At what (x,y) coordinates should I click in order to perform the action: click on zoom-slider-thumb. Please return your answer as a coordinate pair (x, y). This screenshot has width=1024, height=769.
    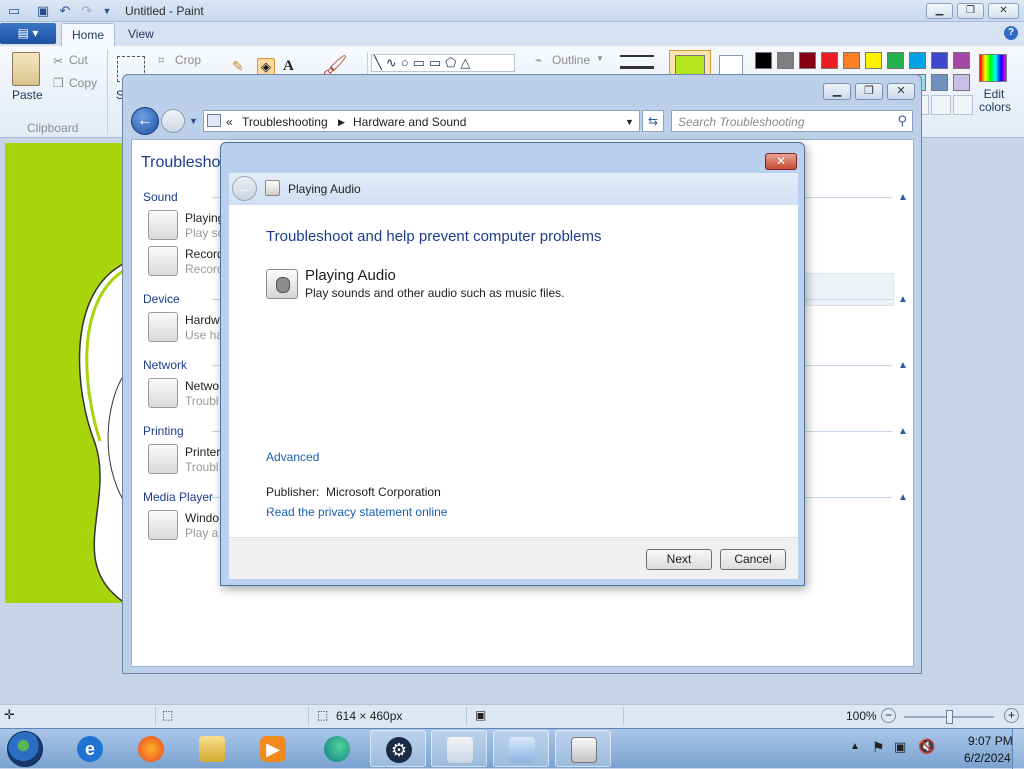
    Looking at the image, I should click on (949, 717).